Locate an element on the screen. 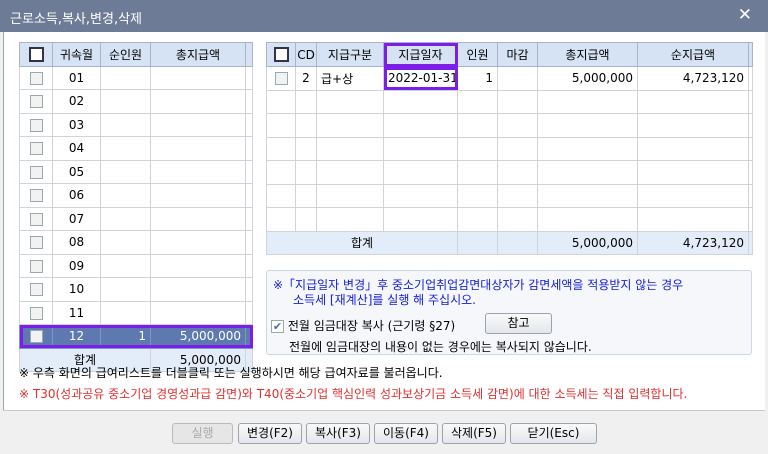 This screenshot has width=768, height=454. table-row: 11 is located at coordinates (136, 312).